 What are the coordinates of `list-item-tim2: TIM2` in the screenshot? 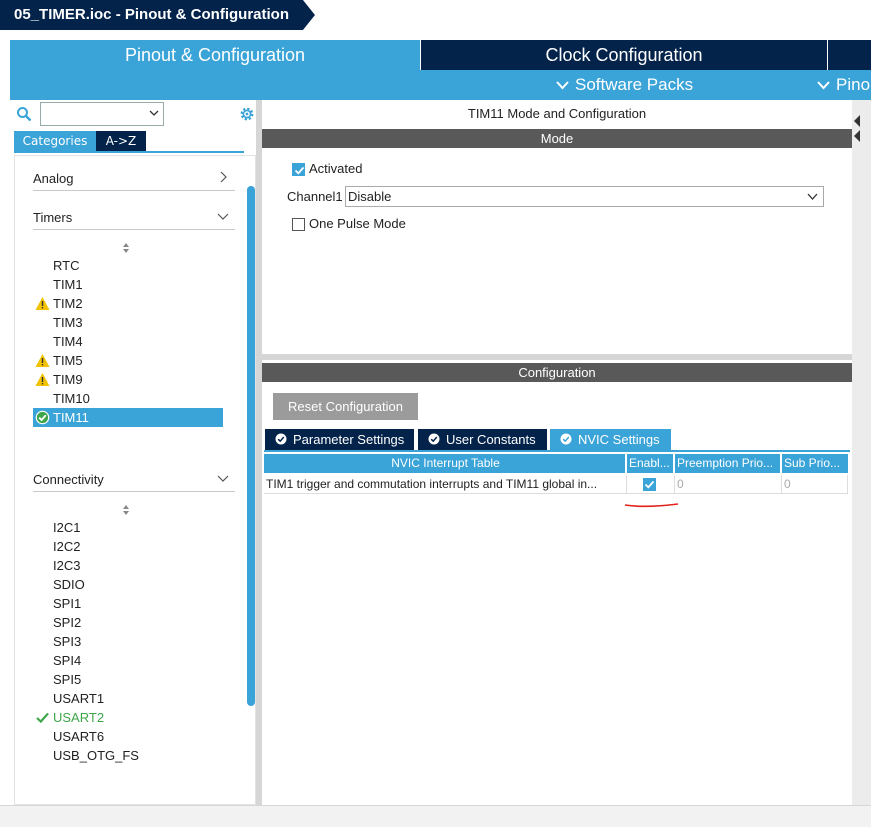 It's located at (128, 303).